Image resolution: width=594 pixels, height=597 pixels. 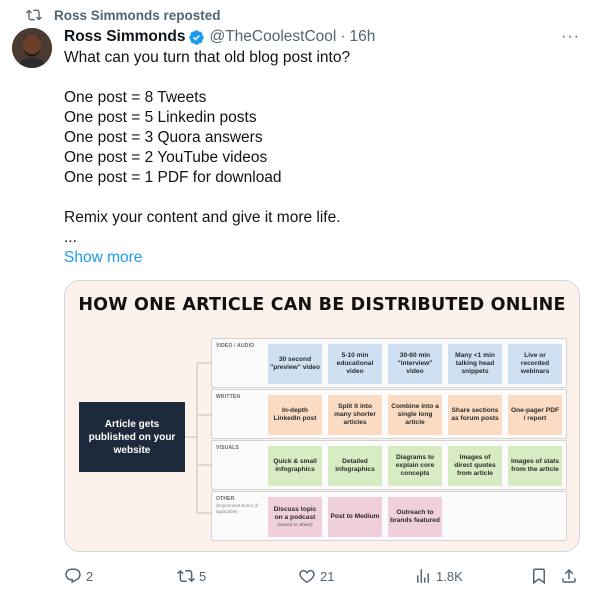 I want to click on tweet-line: One post = 2 YouTube videos, so click(x=166, y=157).